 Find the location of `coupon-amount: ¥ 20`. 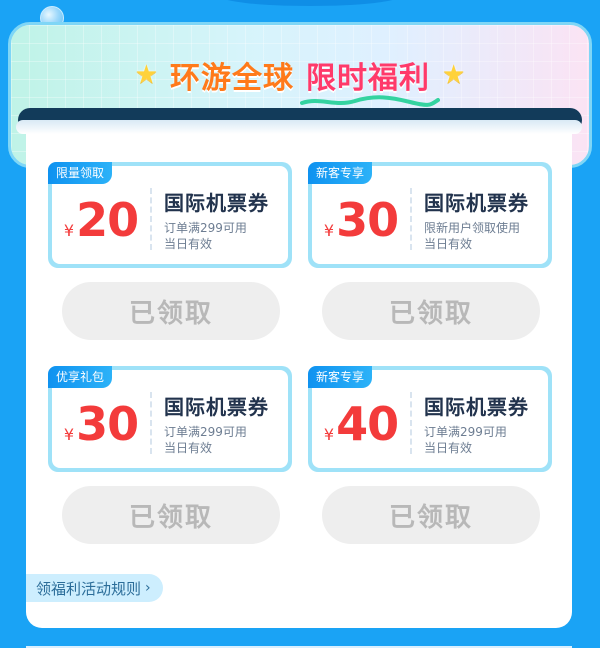

coupon-amount: ¥ 20 is located at coordinates (101, 215).